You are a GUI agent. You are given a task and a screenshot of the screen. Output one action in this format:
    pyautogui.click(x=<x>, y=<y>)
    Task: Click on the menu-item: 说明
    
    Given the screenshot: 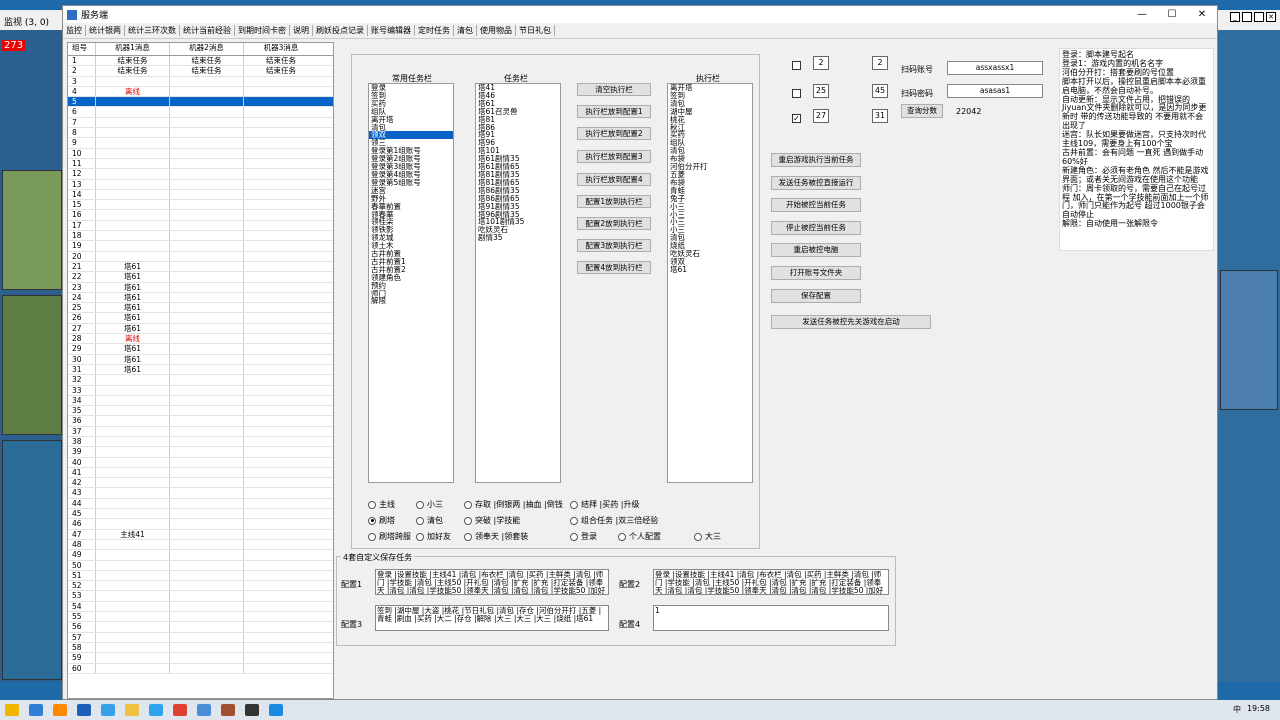 What is the action you would take?
    pyautogui.click(x=301, y=30)
    